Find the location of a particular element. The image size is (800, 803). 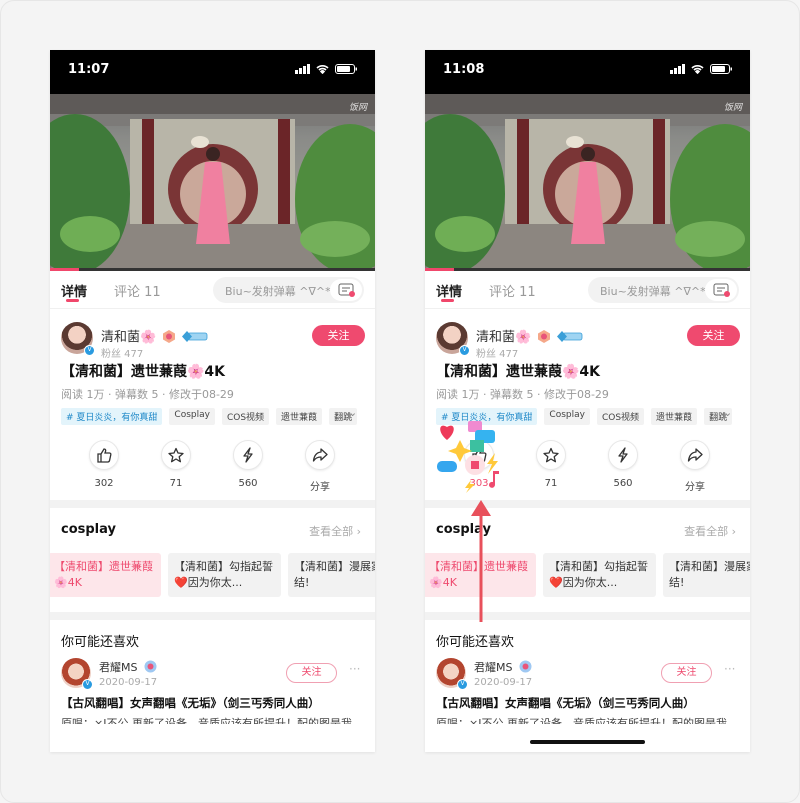

tab-indicator is located at coordinates (447, 300).